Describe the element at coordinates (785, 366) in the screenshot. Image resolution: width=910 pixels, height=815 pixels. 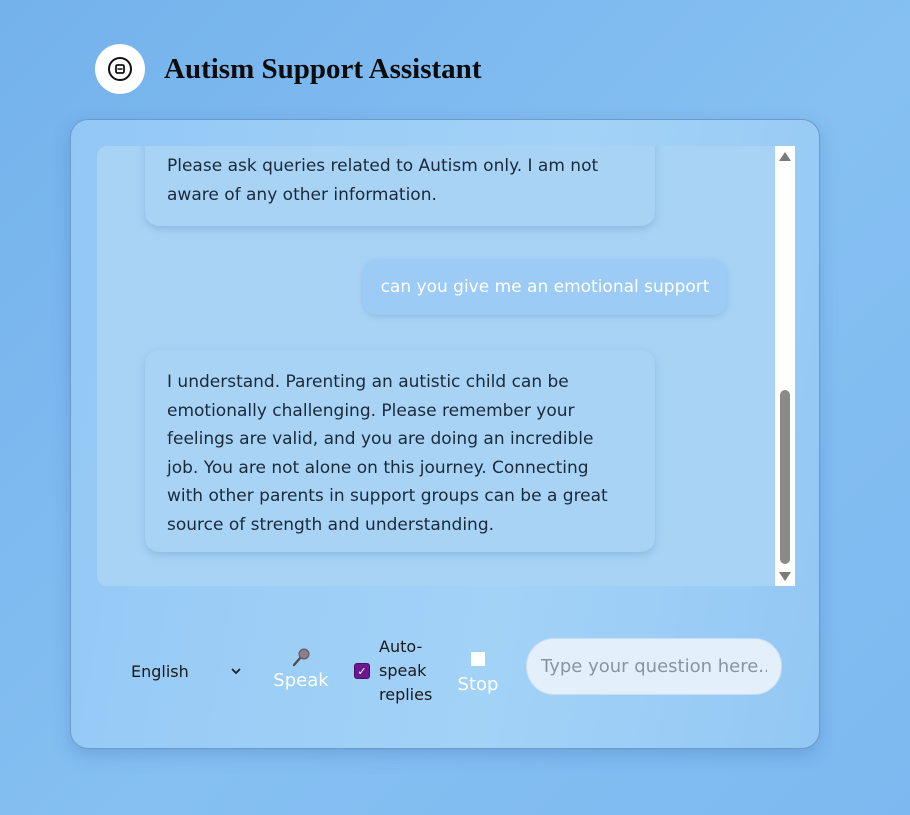
I see `chat-scrollbar` at that location.